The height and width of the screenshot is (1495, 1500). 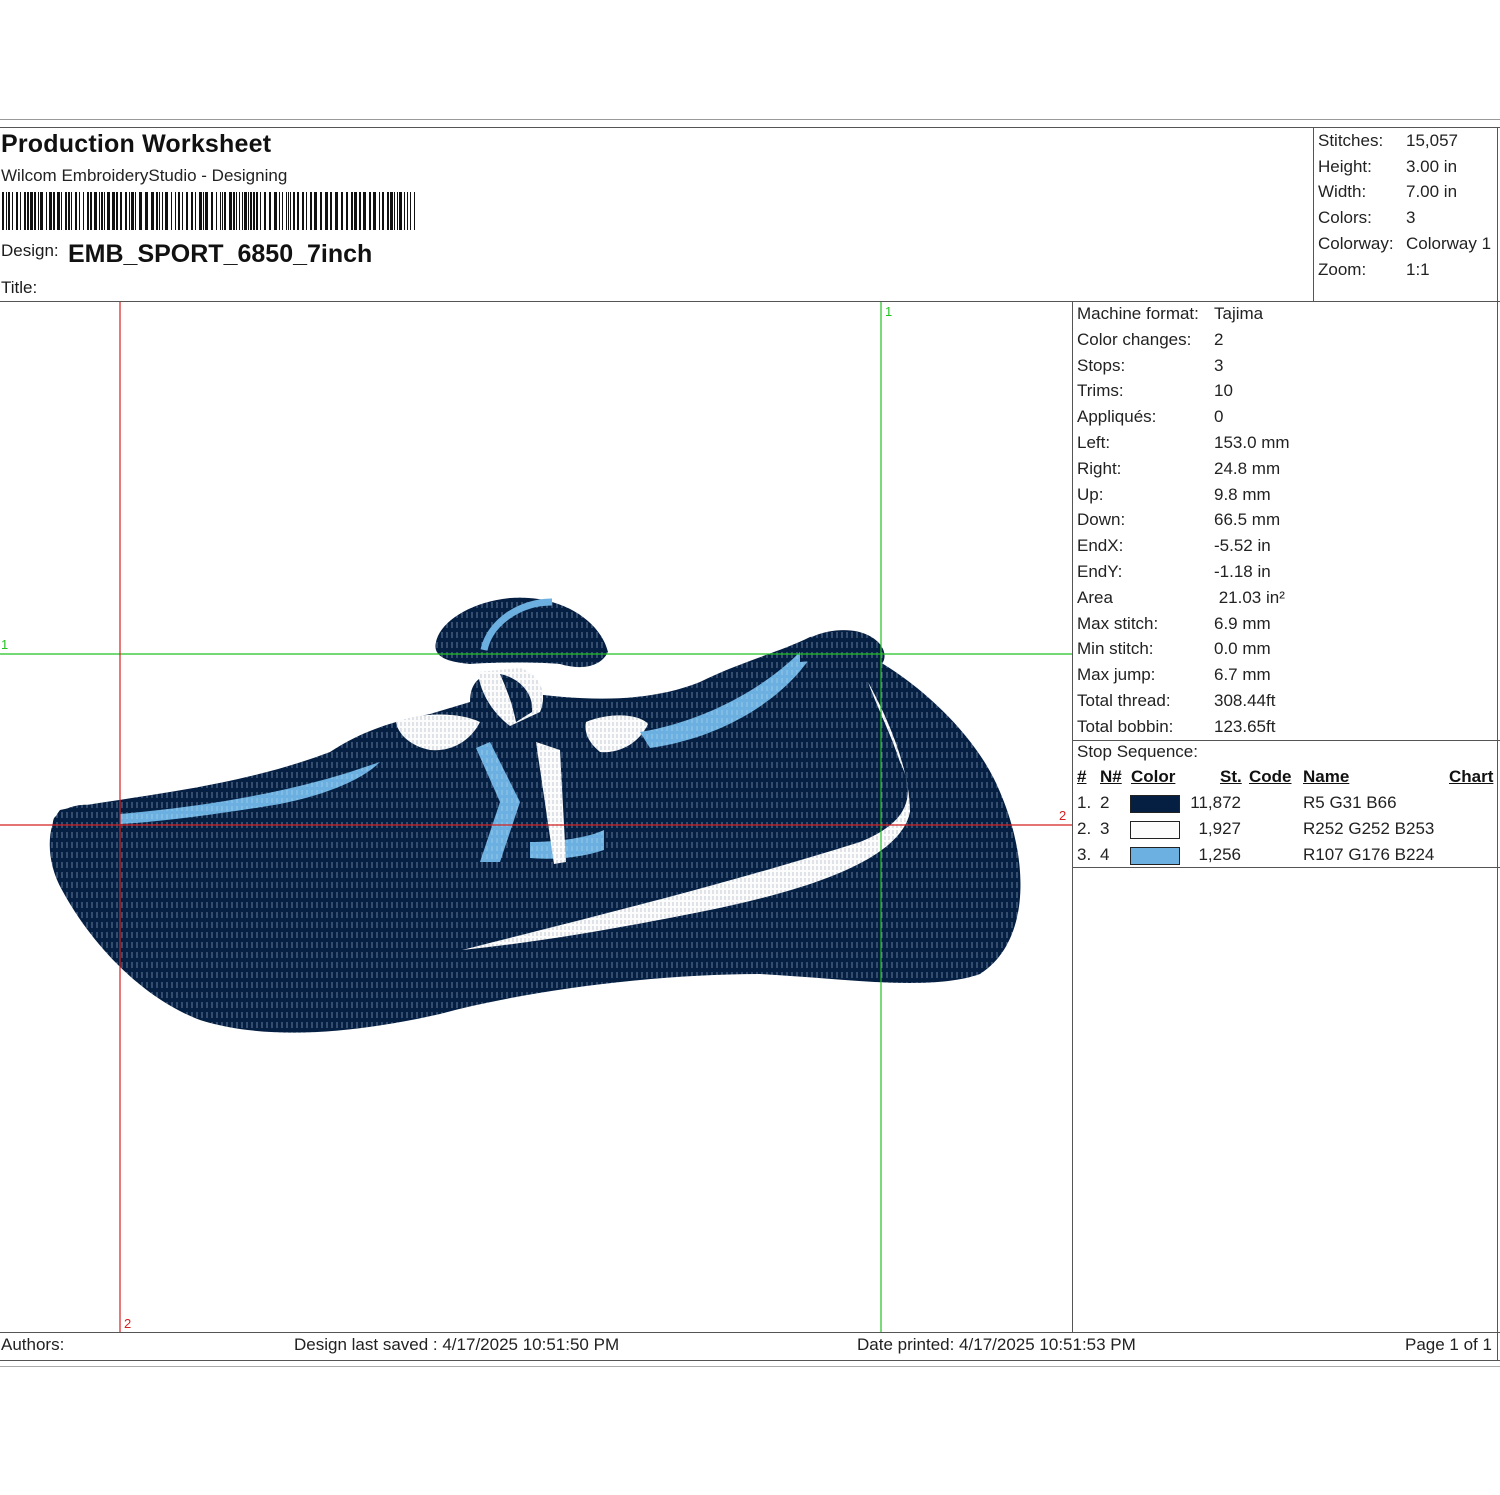 What do you see at coordinates (1432, 140) in the screenshot?
I see `summary-value: 15,057` at bounding box center [1432, 140].